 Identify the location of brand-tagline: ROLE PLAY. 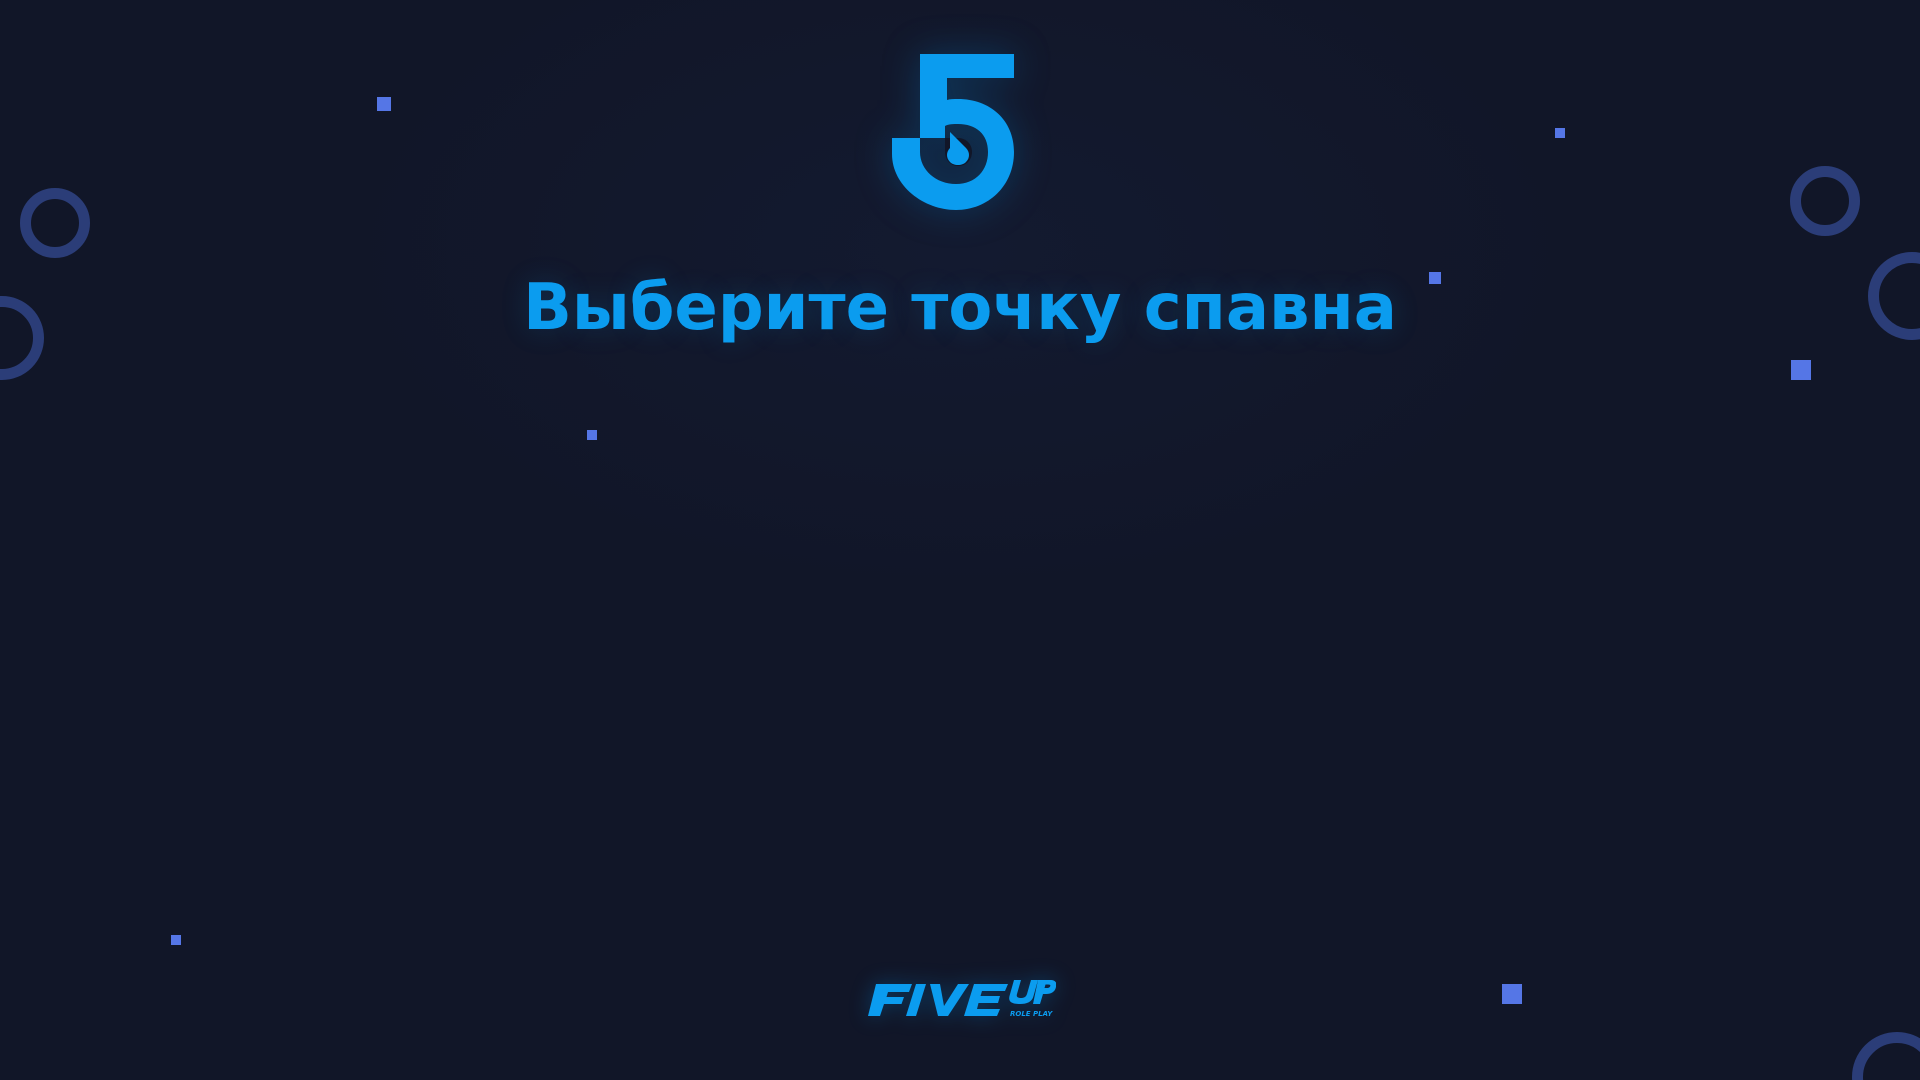
(1031, 1014).